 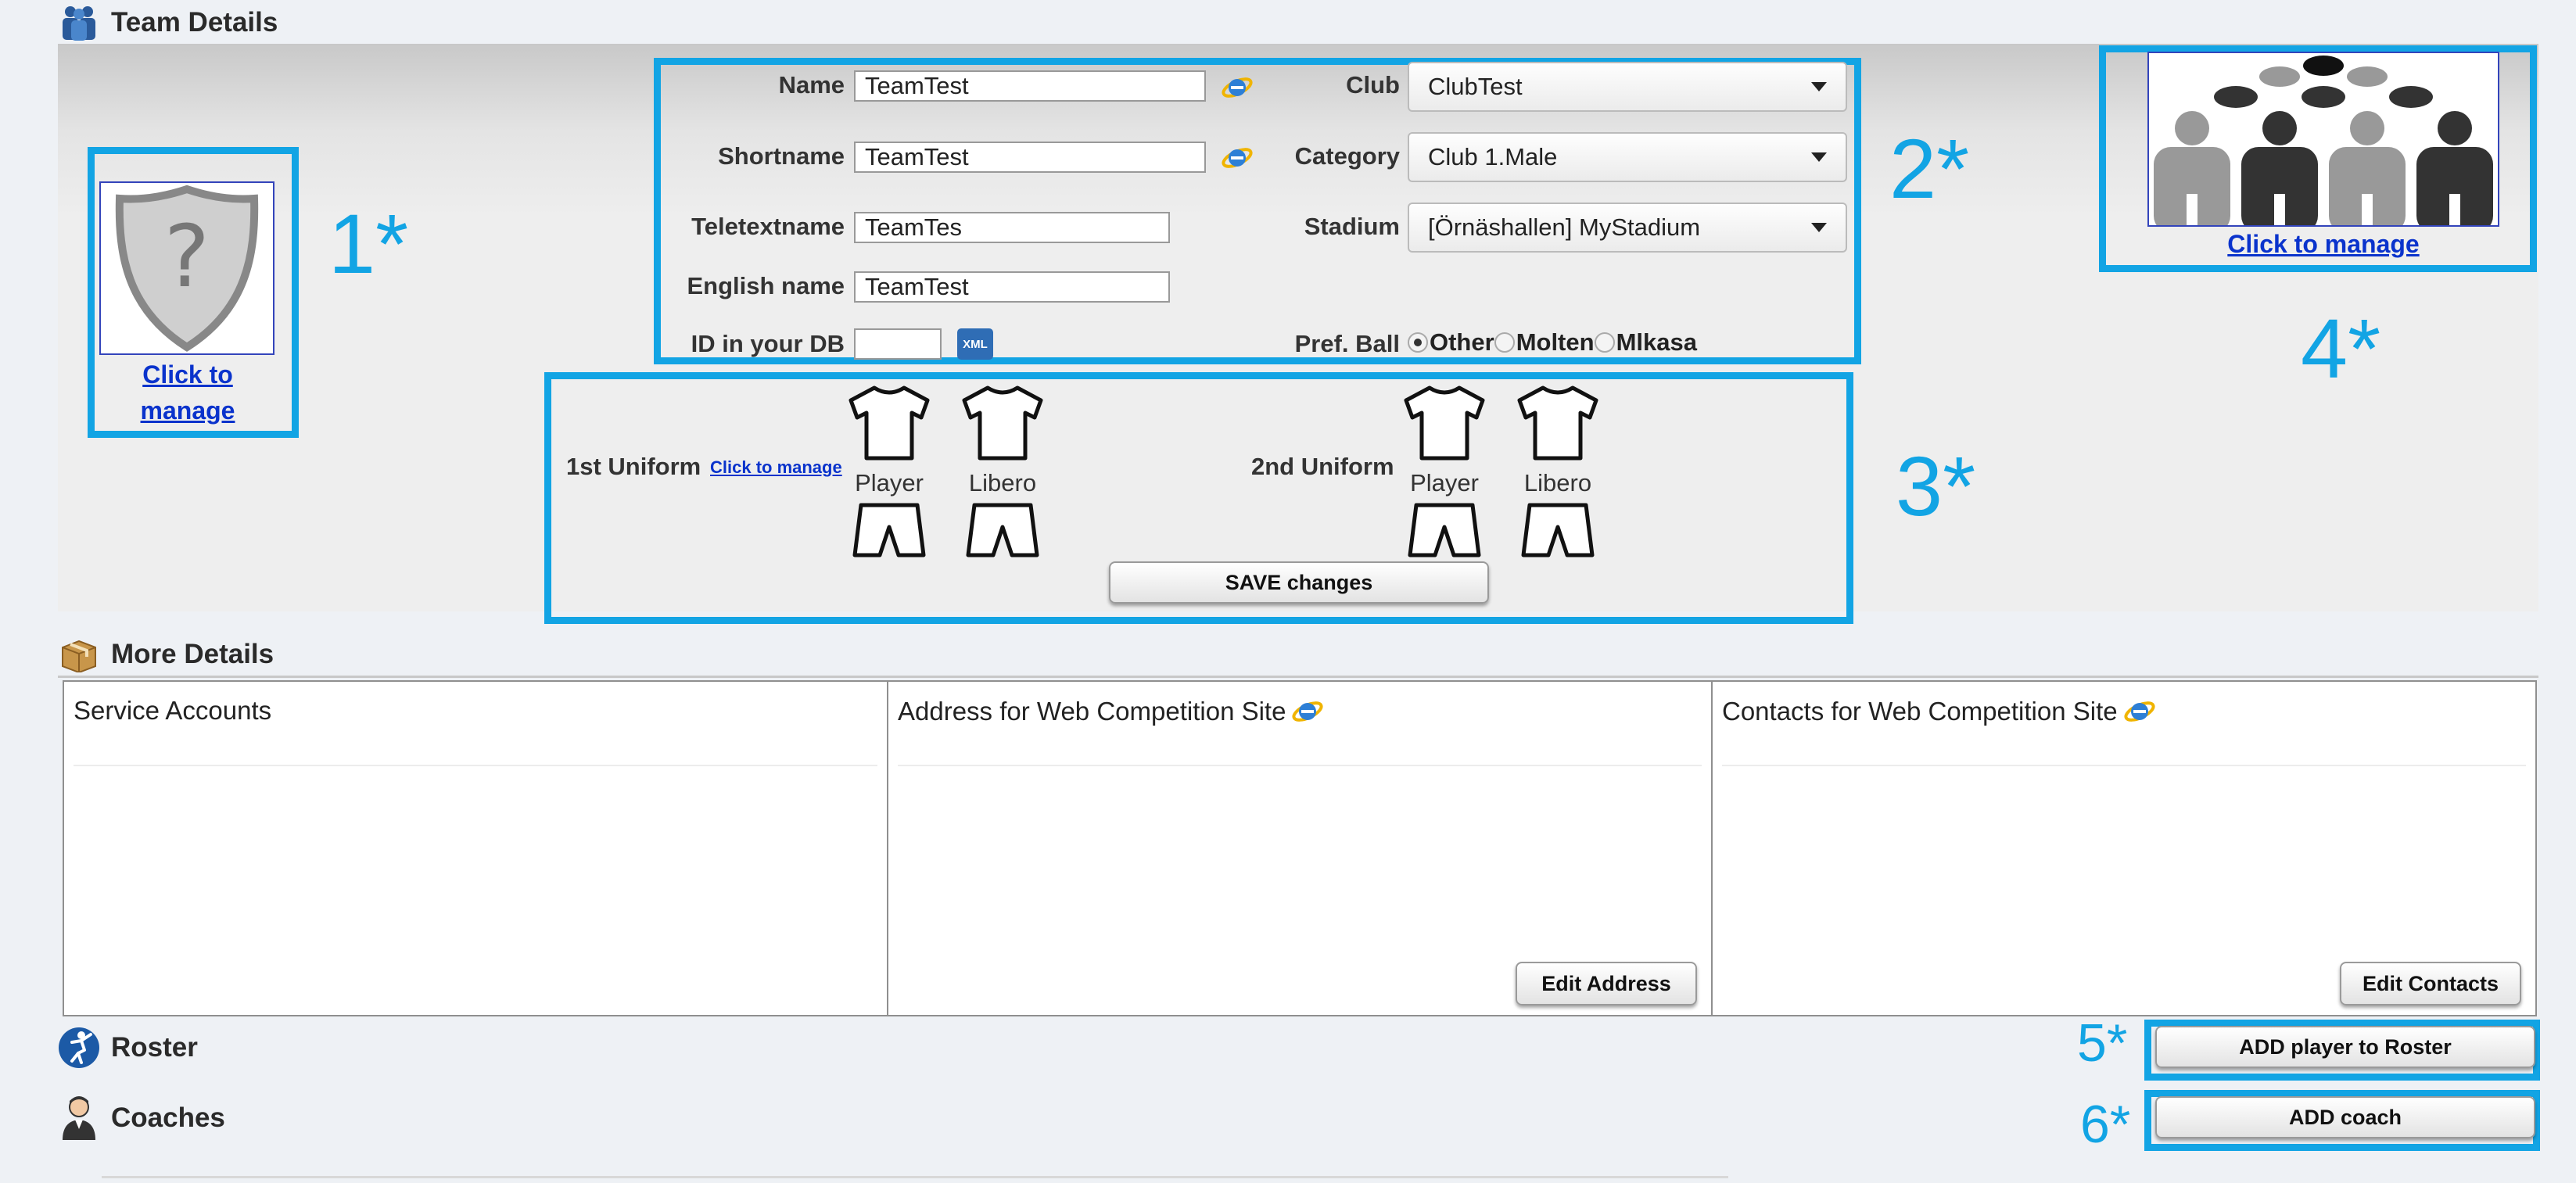 I want to click on callout-1: 1*, so click(x=368, y=244).